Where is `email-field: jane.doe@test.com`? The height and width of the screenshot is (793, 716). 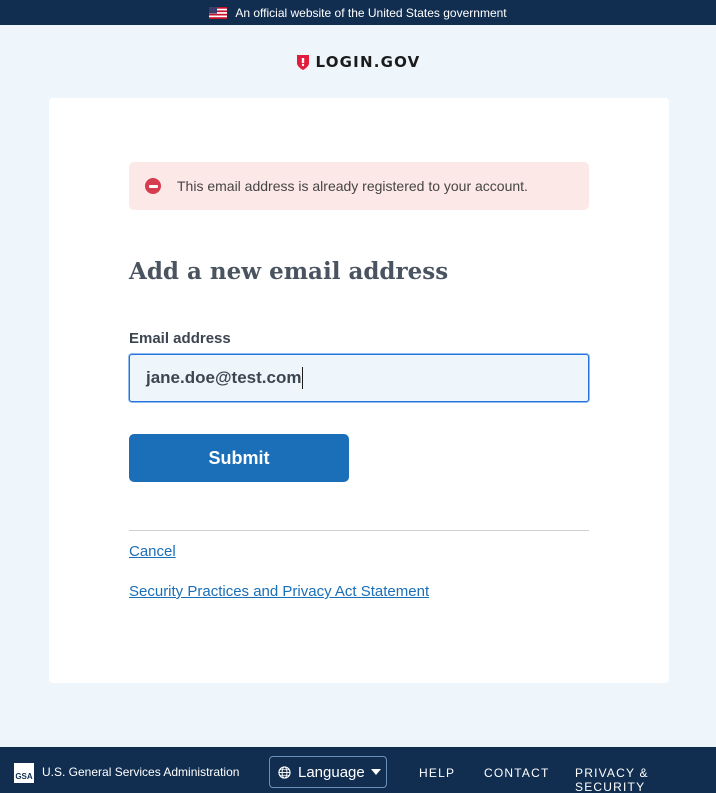
email-field: jane.doe@test.com is located at coordinates (359, 378).